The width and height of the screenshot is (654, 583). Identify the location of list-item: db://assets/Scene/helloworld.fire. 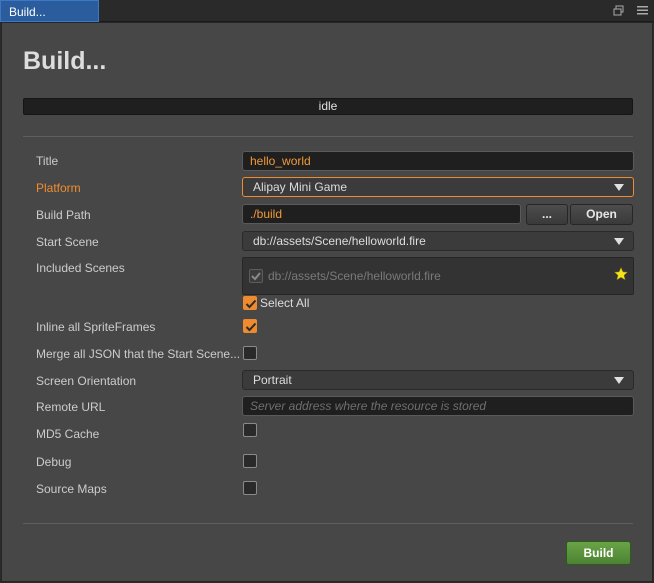
(345, 276).